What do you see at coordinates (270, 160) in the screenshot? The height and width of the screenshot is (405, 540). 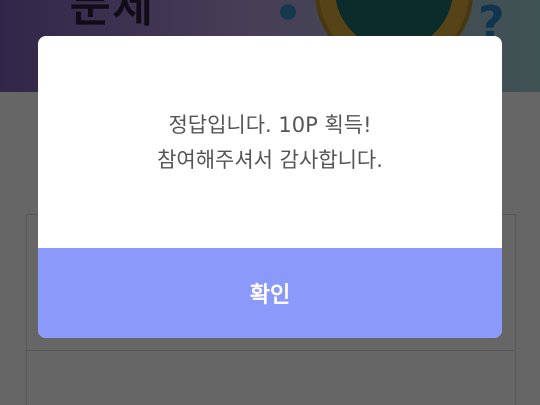 I see `dialog-message-line2: 참여해주셔서 감사합니다.` at bounding box center [270, 160].